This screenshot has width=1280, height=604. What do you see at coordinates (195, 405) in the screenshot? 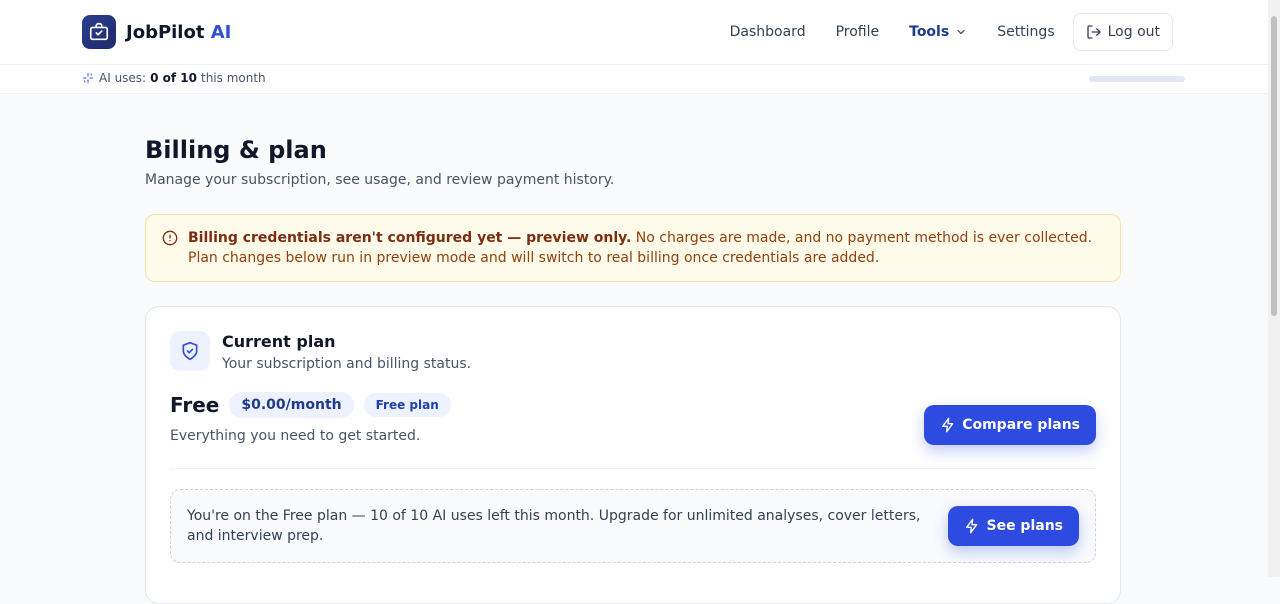
I see `plan-name: Free` at bounding box center [195, 405].